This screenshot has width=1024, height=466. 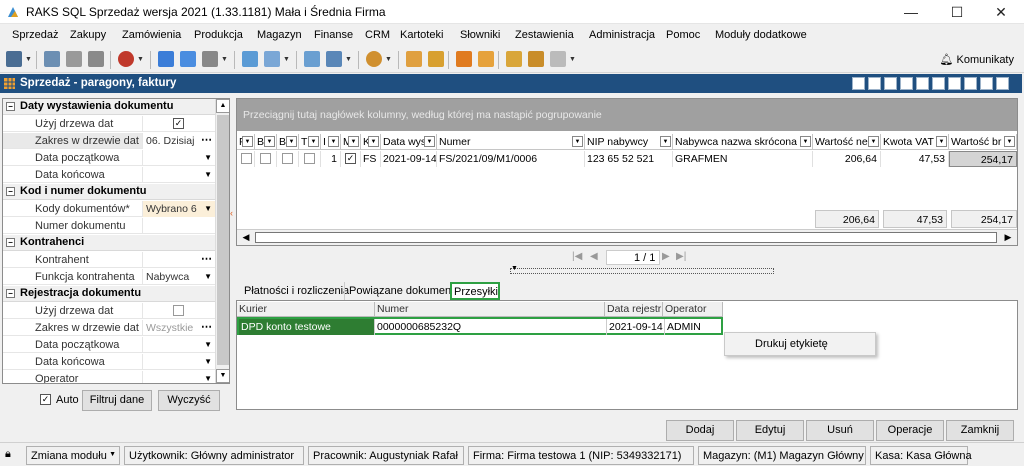 I want to click on menu-magazyn: Magazyn, so click(x=279, y=35).